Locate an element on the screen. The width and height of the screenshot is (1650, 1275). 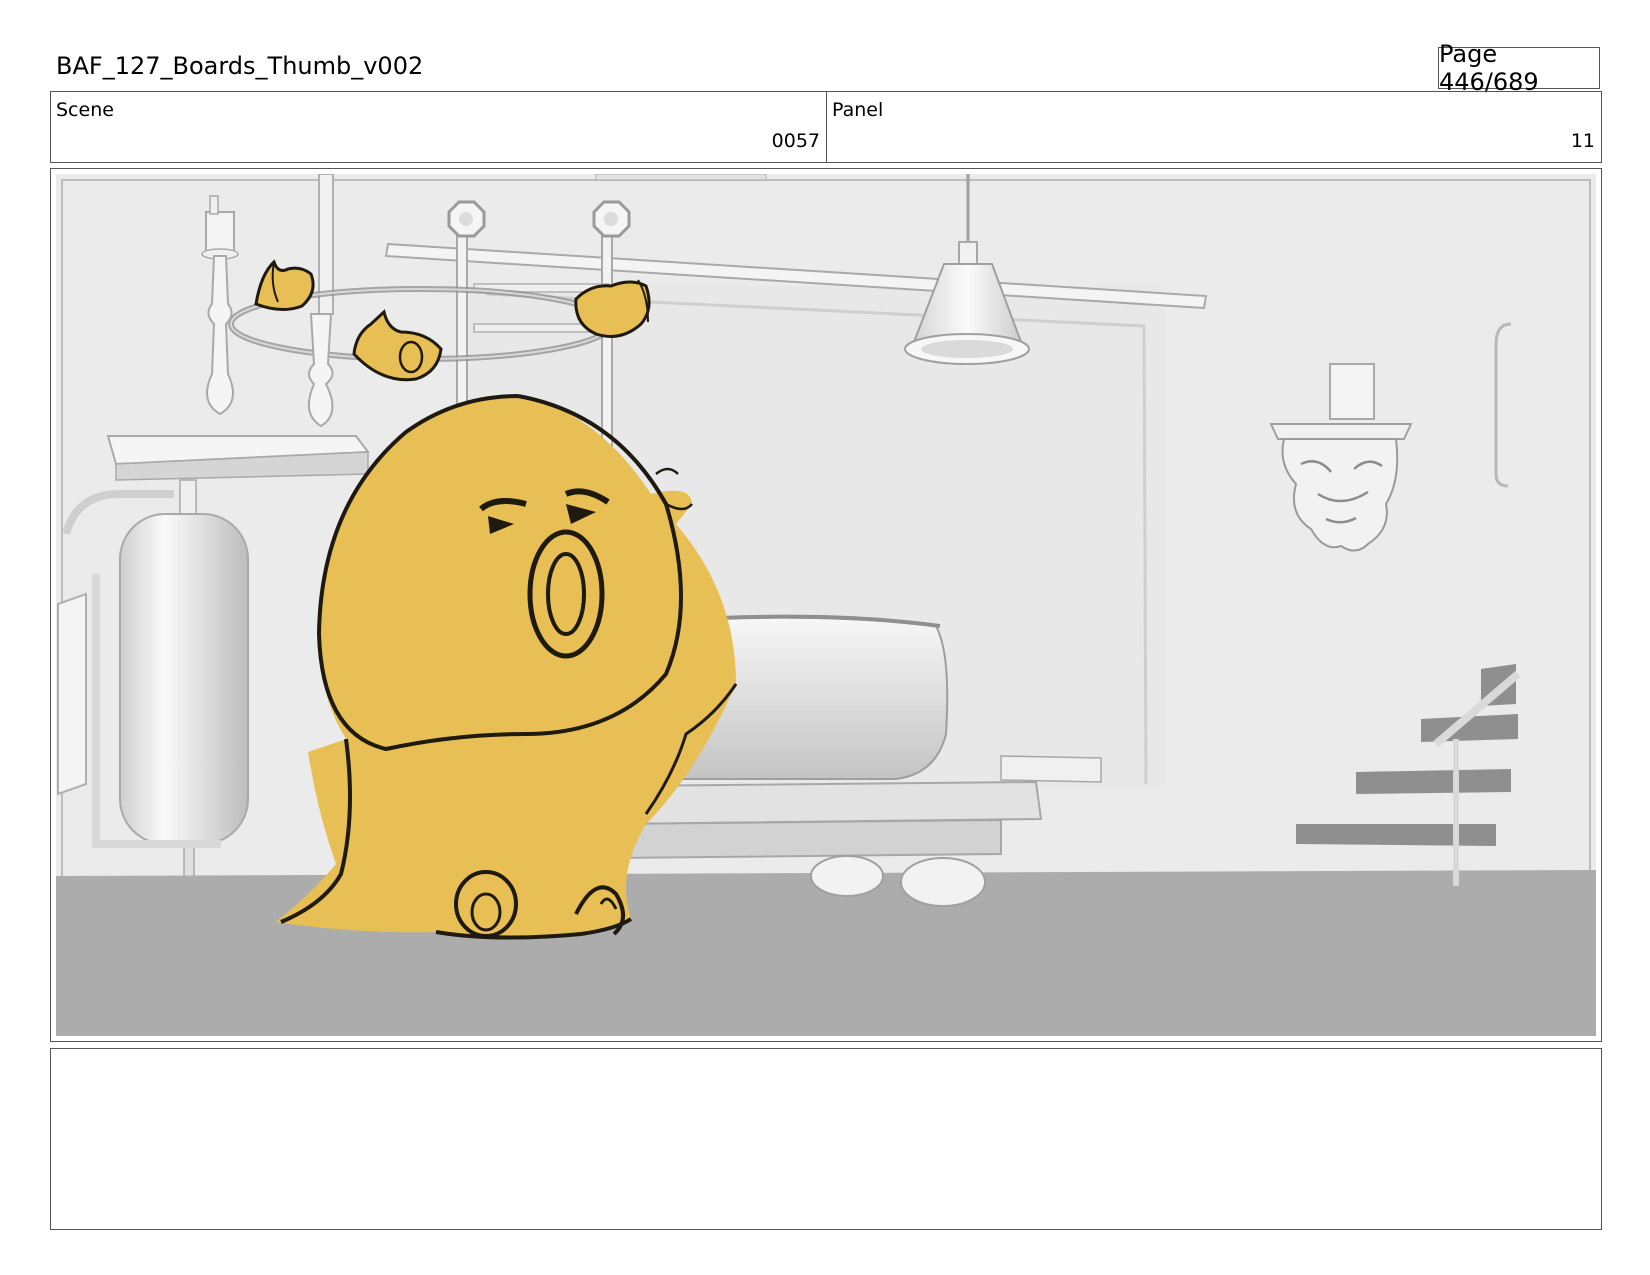
scene-cell: Scene 0057 is located at coordinates (439, 127).